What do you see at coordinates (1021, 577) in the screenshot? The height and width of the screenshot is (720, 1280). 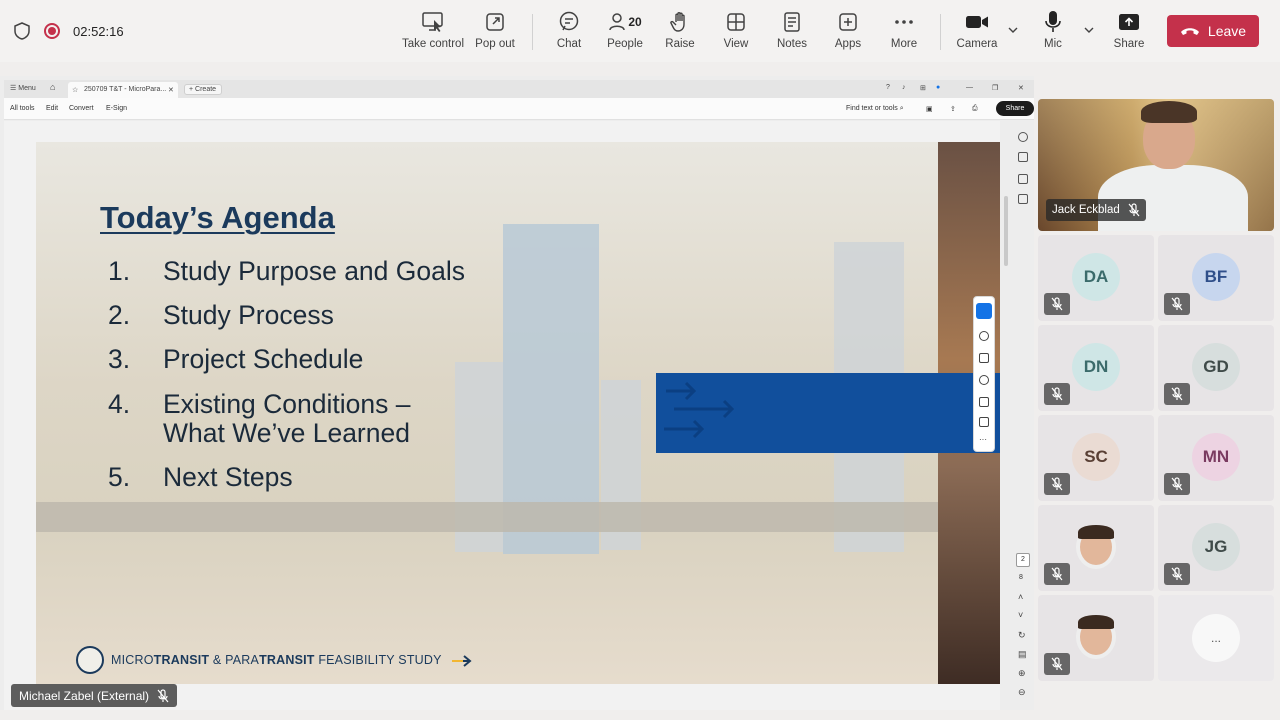 I see `page-total: 8` at bounding box center [1021, 577].